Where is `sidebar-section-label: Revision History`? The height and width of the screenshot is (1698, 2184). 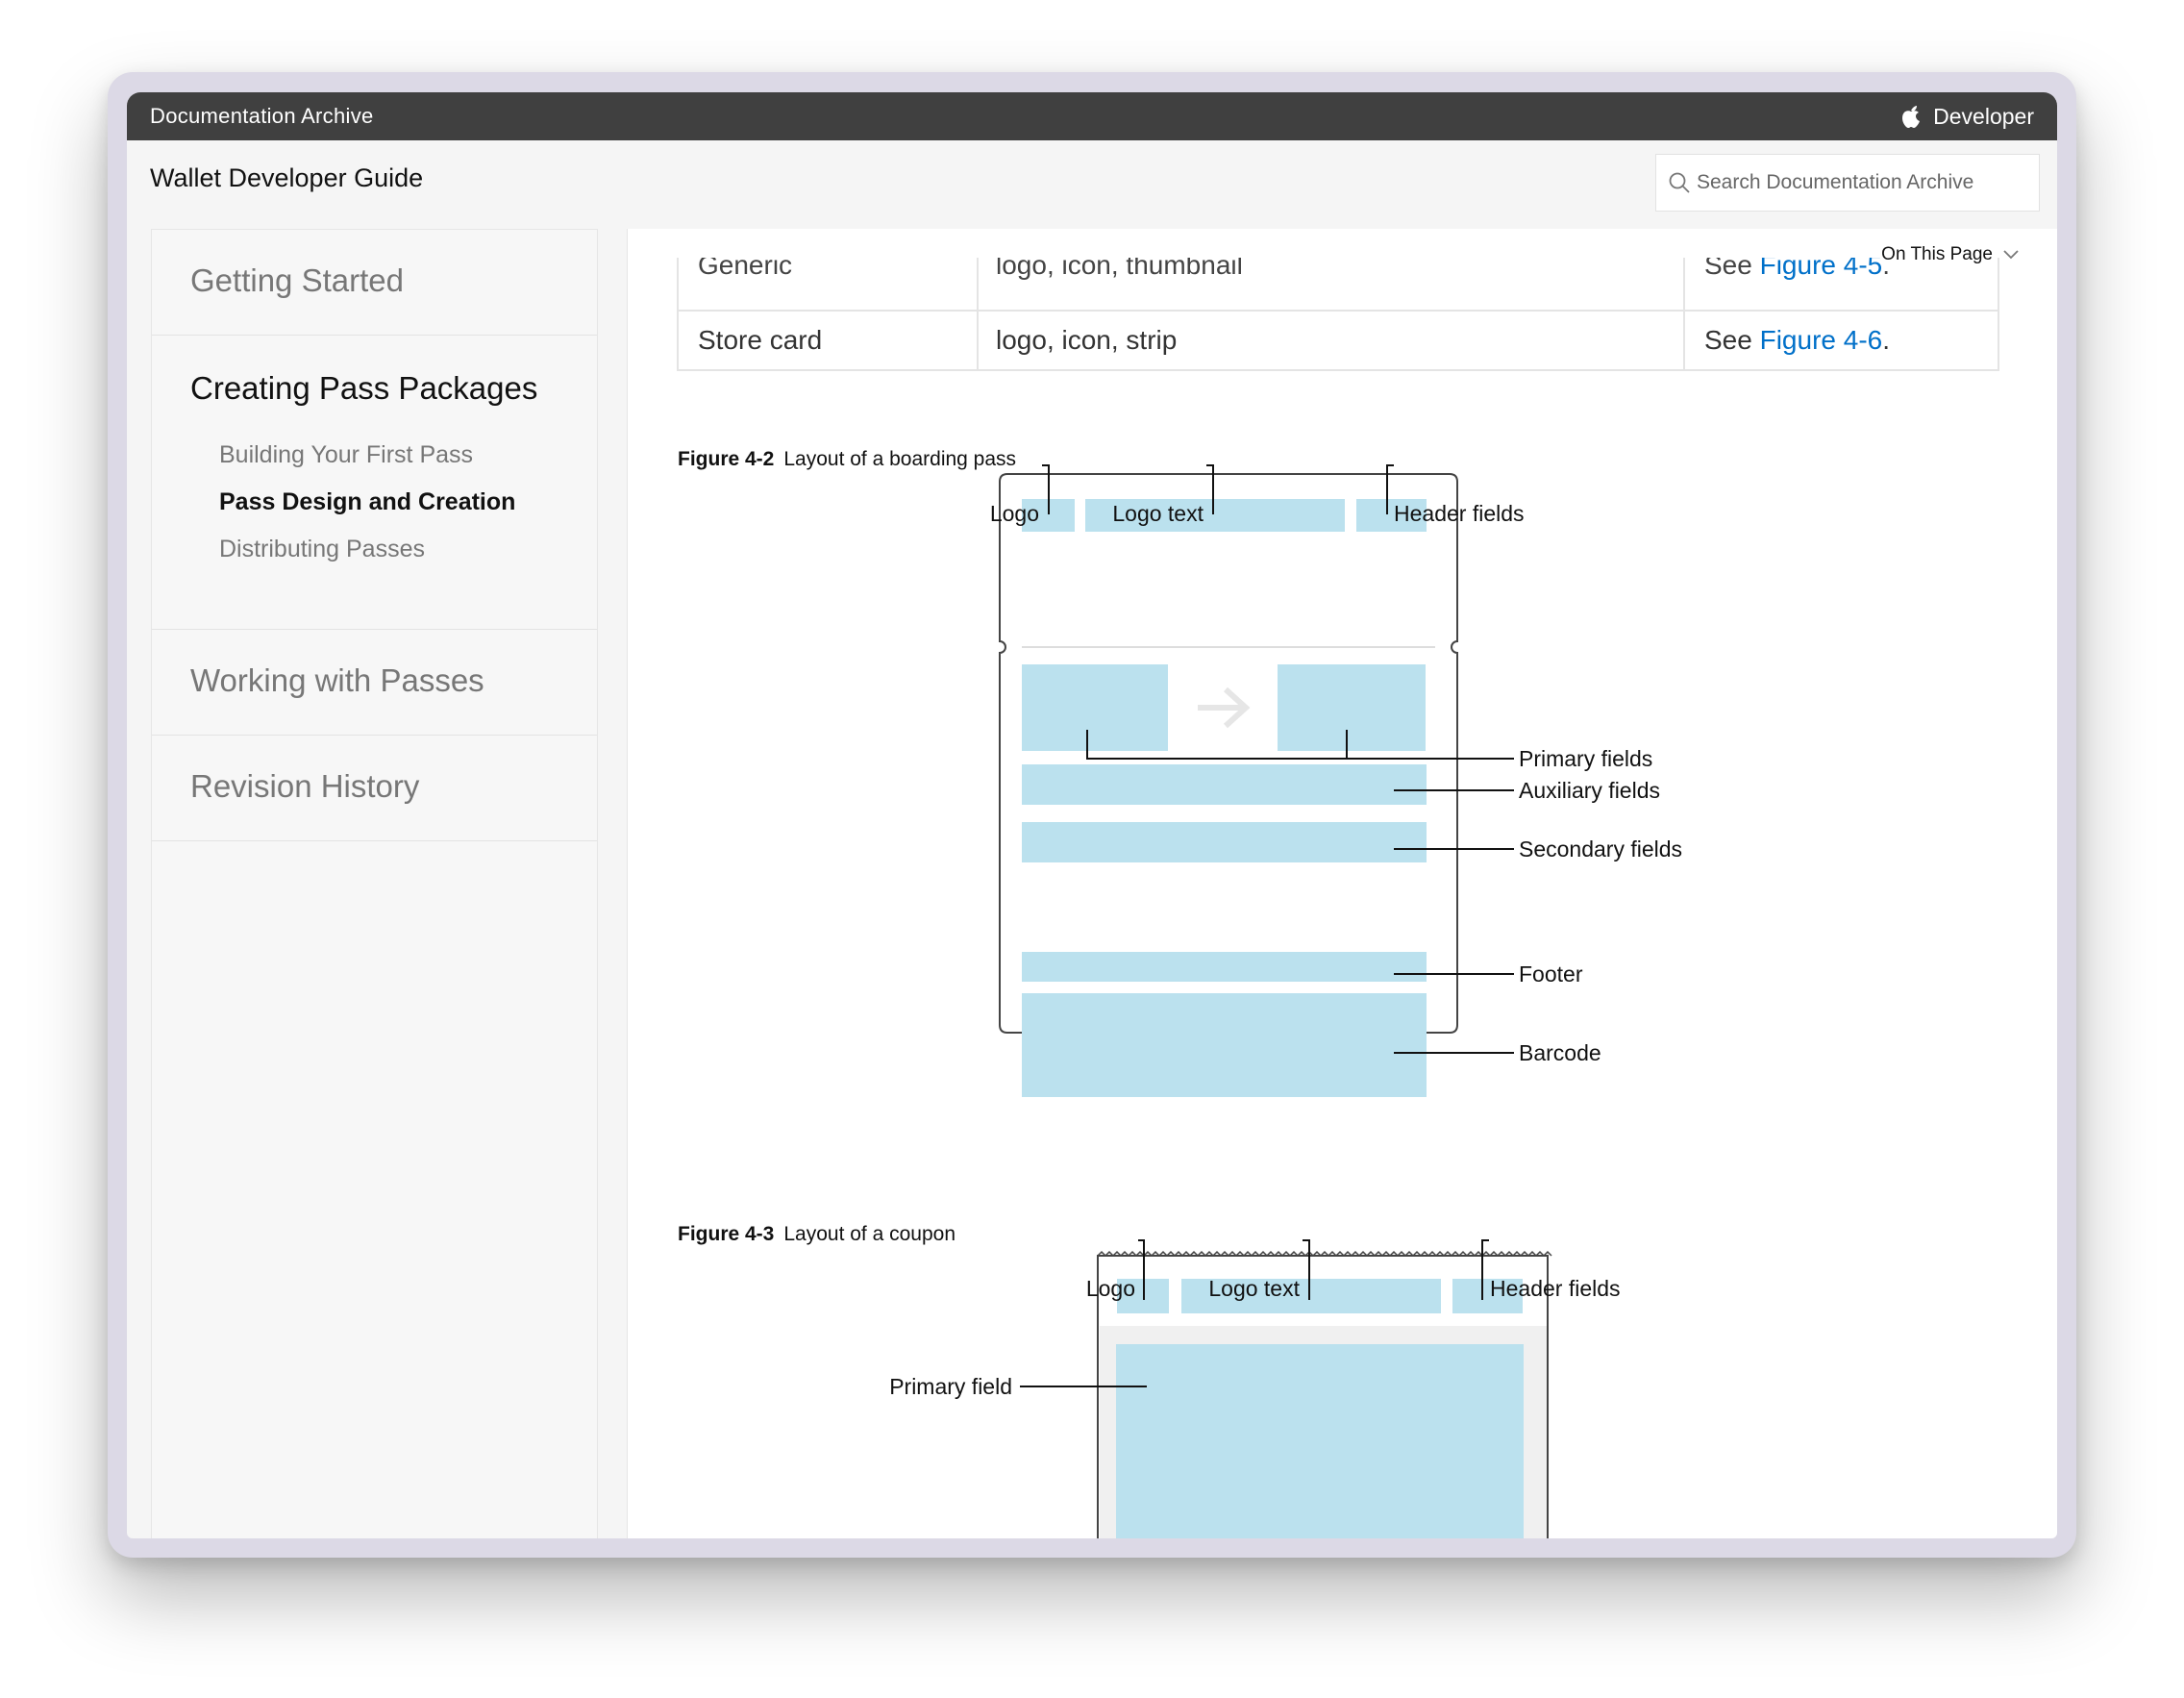 sidebar-section-label: Revision History is located at coordinates (305, 786).